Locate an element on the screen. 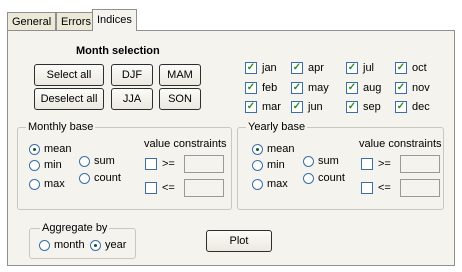 The image size is (462, 272). aggregate-radio-month: month is located at coordinates (62, 245).